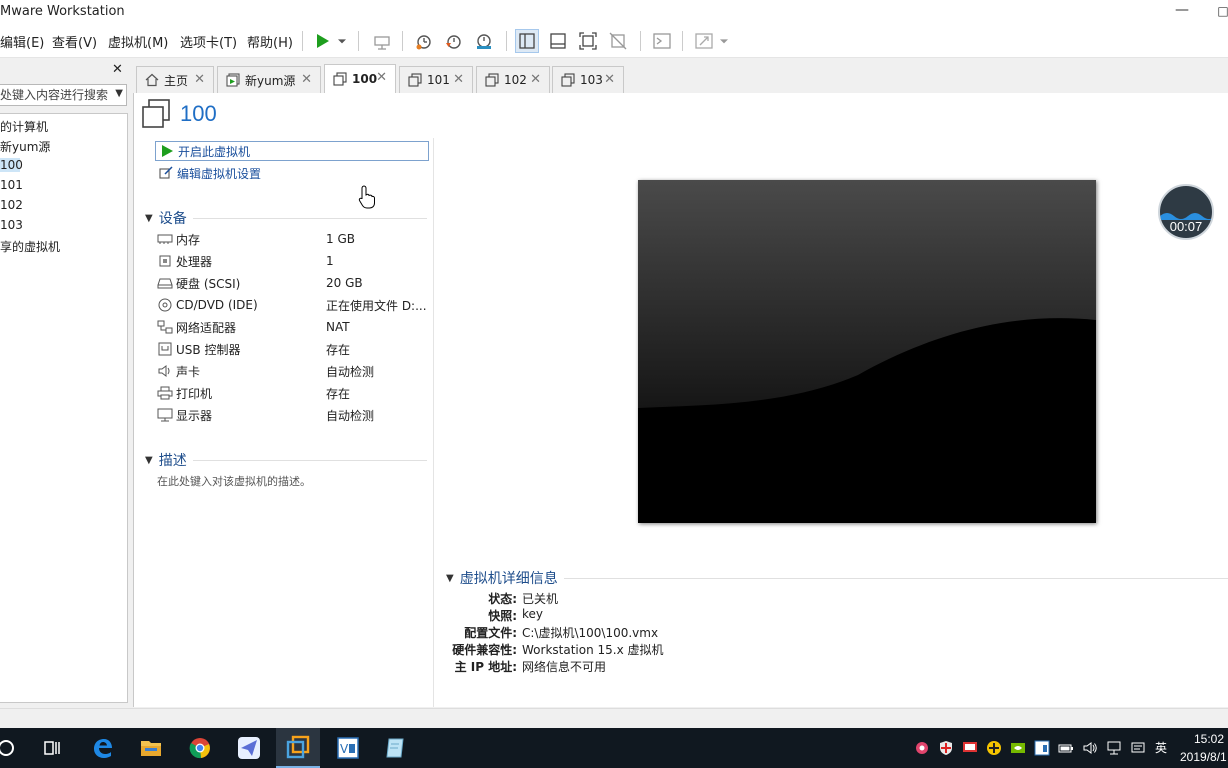 The width and height of the screenshot is (1228, 768). What do you see at coordinates (11, 185) in the screenshot?
I see `tree-item-101: 101` at bounding box center [11, 185].